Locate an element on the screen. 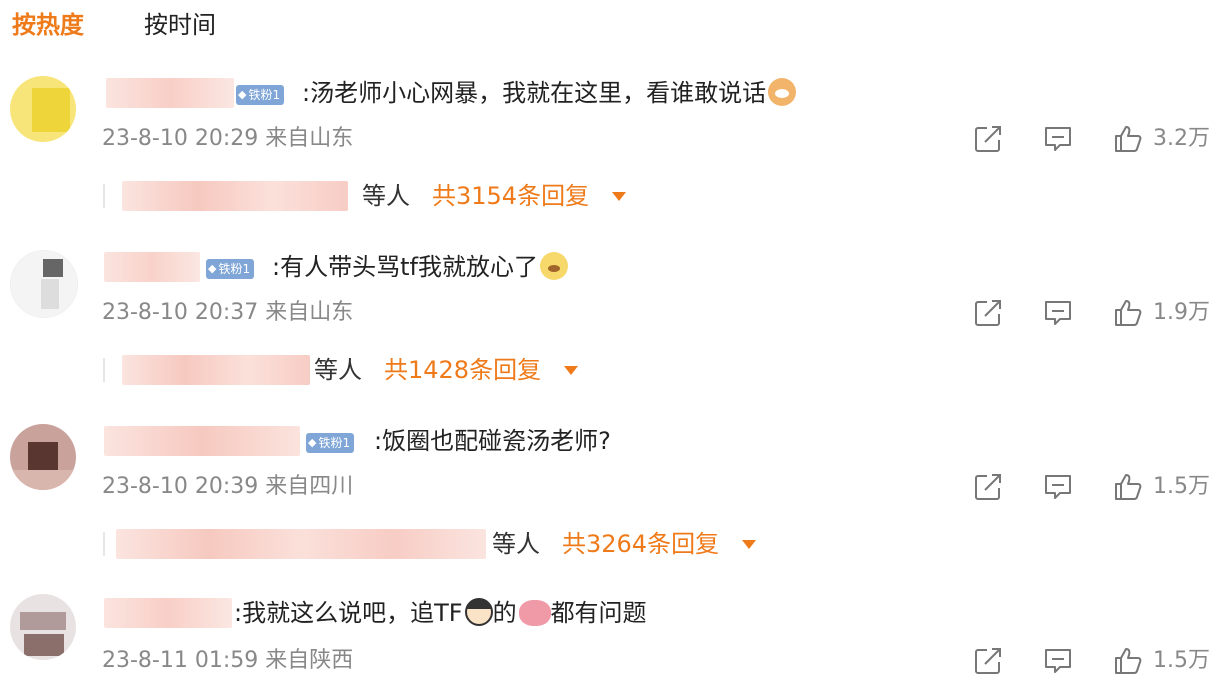  comment-text-part: 都有问题 is located at coordinates (598, 613).